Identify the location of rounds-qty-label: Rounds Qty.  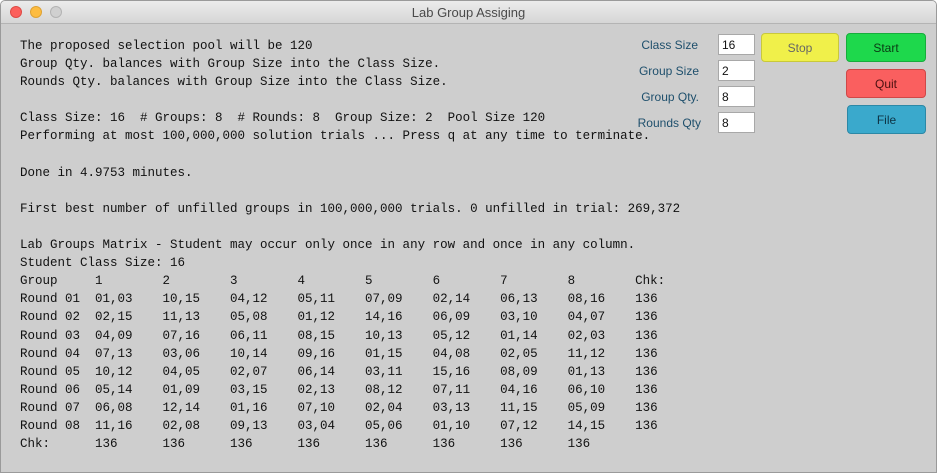
(669, 123).